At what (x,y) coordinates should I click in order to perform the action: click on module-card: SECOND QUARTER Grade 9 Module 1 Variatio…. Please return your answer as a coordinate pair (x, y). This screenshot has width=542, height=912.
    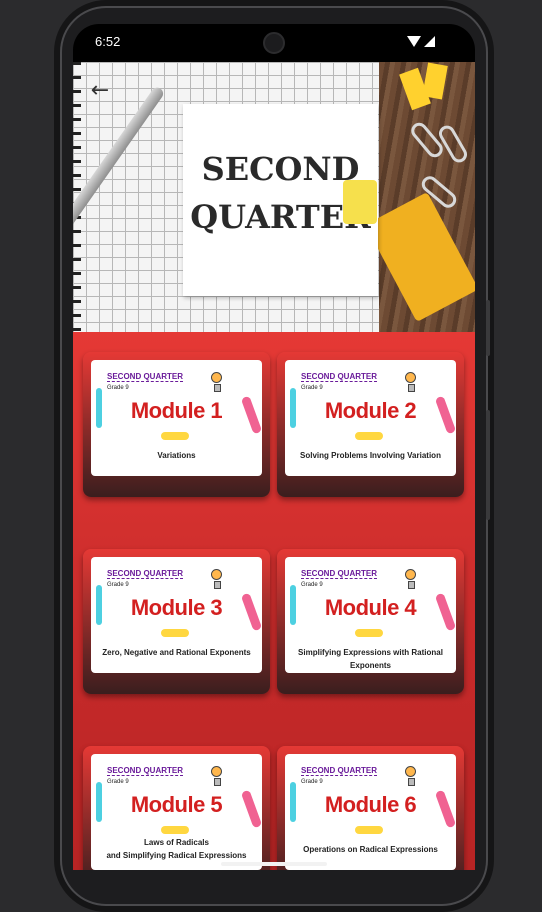
    Looking at the image, I should click on (176, 424).